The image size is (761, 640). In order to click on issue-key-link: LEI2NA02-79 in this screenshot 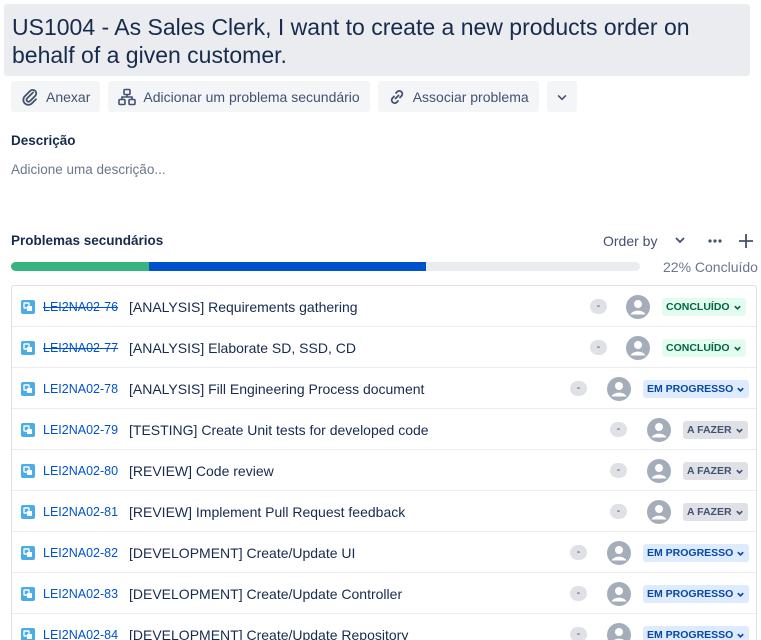, I will do `click(80, 430)`.